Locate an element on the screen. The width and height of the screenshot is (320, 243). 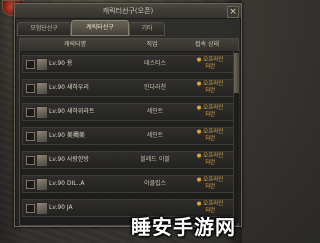
header-status: 접속 상태 is located at coordinates (207, 45).